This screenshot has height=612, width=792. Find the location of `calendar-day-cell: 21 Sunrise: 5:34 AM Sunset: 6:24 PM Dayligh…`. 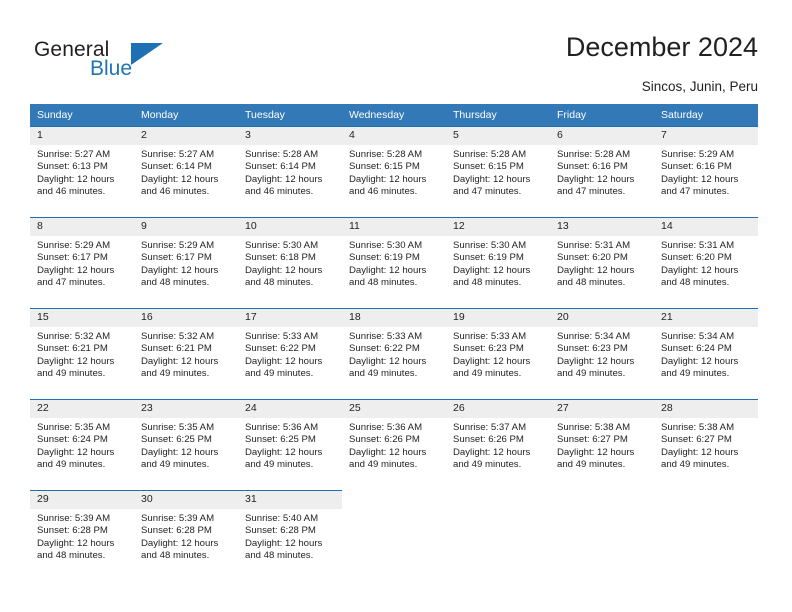

calendar-day-cell: 21 Sunrise: 5:34 AM Sunset: 6:24 PM Dayligh… is located at coordinates (706, 353).